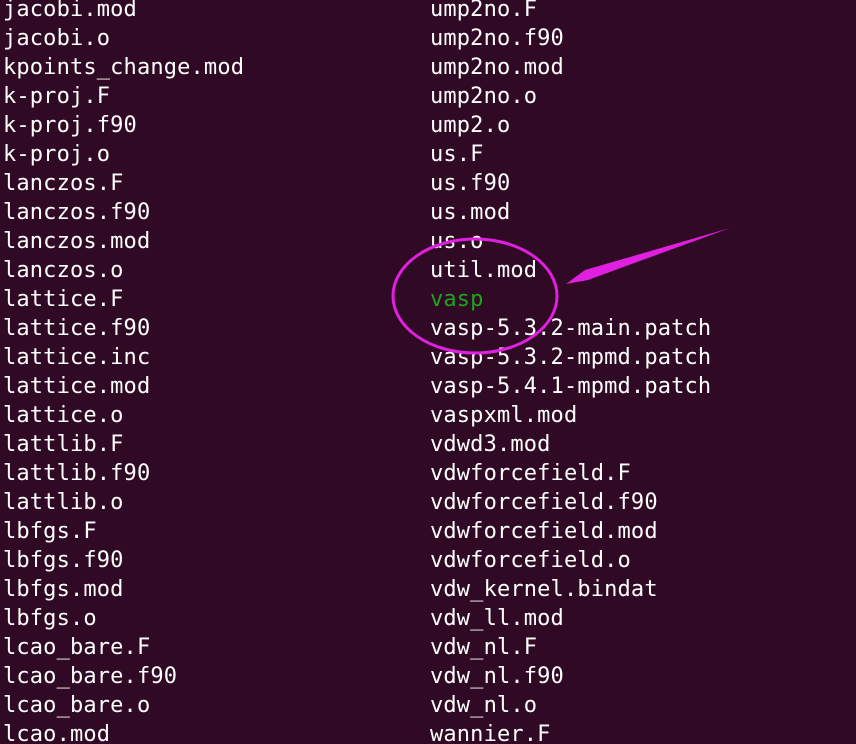  Describe the element at coordinates (77, 473) in the screenshot. I see `file-entry: lattlib.f90` at that location.